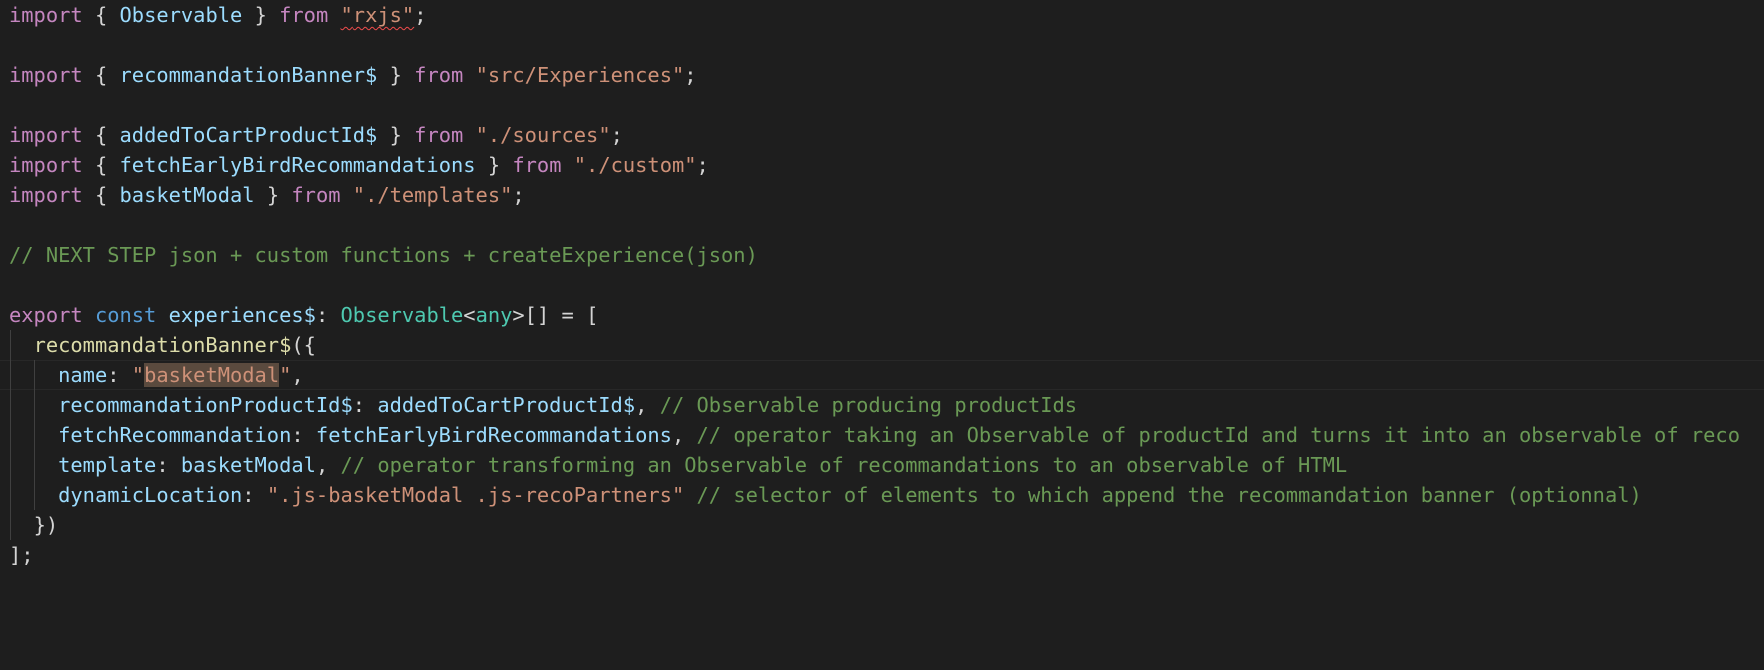  I want to click on selection-highlight: basketModal, so click(212, 375).